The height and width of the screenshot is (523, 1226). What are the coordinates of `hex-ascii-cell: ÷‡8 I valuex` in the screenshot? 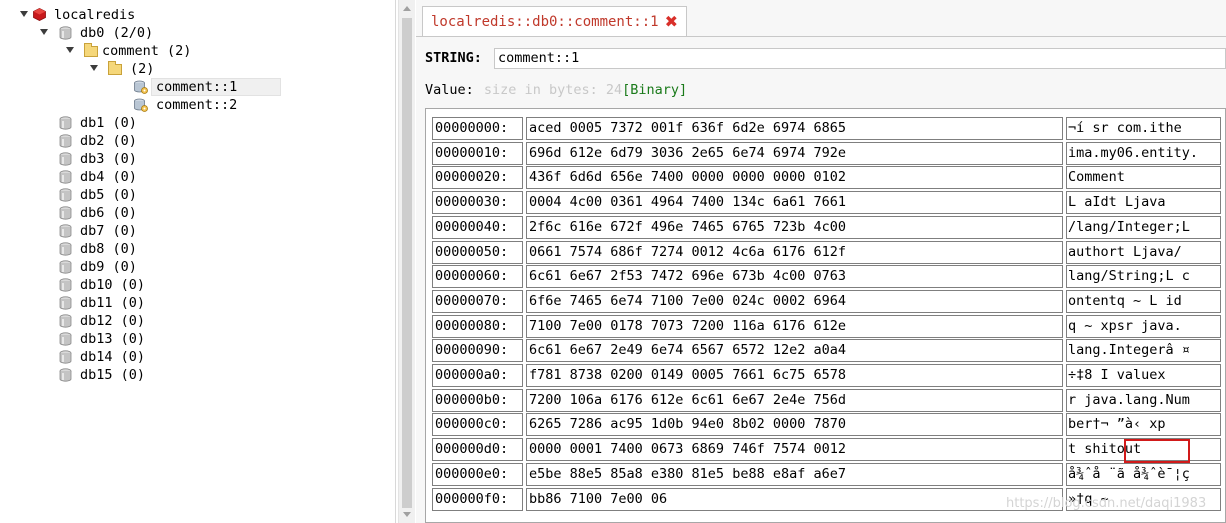 It's located at (1143, 375).